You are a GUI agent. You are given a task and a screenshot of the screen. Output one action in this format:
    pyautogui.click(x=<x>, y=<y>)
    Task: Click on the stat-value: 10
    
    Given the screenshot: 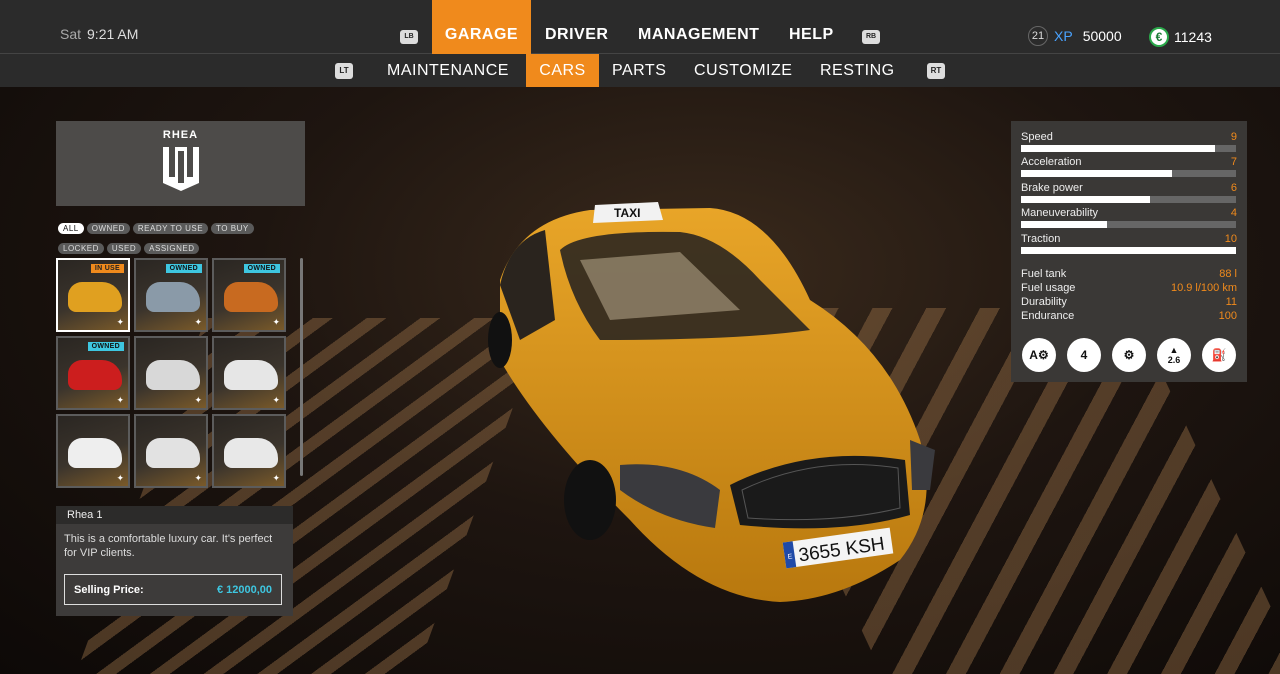 What is the action you would take?
    pyautogui.click(x=1230, y=238)
    